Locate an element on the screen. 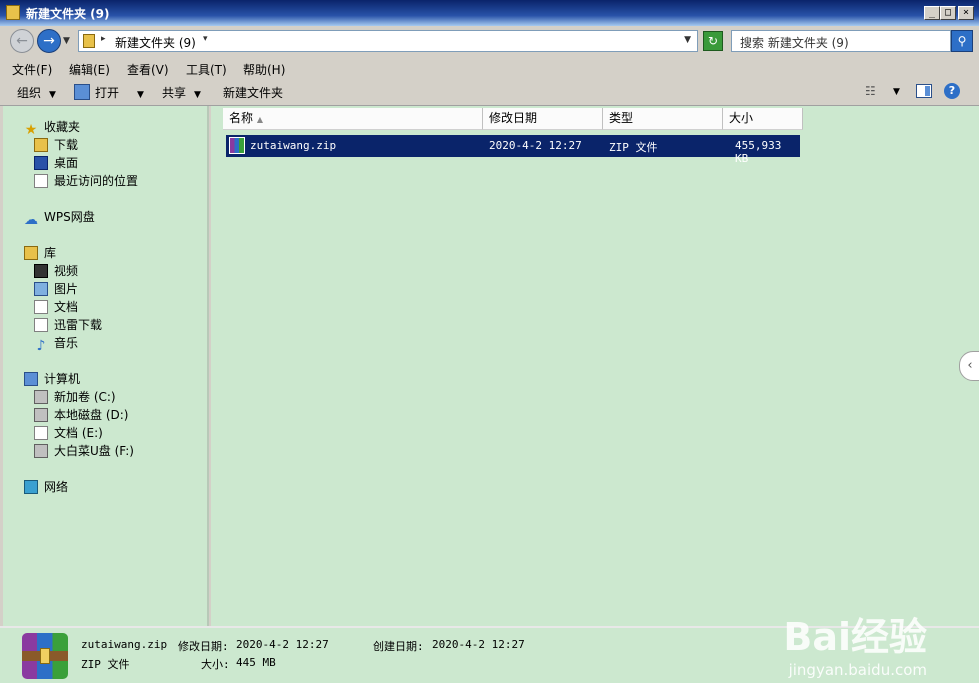 This screenshot has width=979, height=683. music-note-icon: ♪ is located at coordinates (41, 346).